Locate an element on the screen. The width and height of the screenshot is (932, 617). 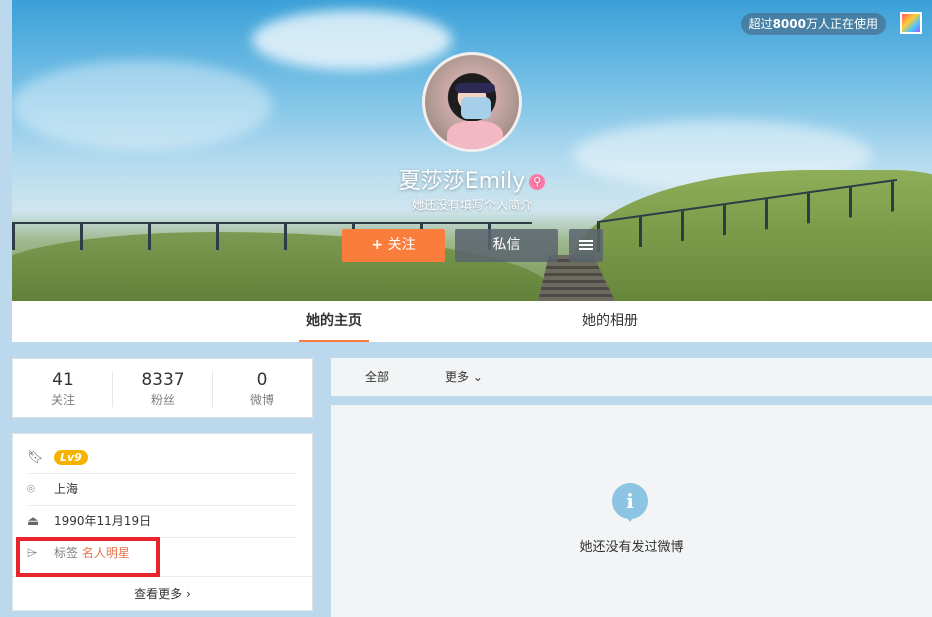
info-icon: i is located at coordinates (630, 501).